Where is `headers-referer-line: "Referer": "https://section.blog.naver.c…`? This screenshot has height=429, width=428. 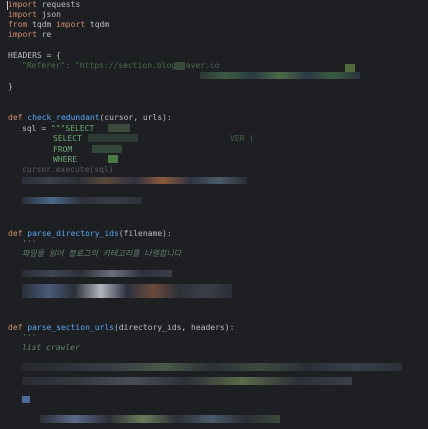 headers-referer-line: "Referer": "https://section.blog.naver.c… is located at coordinates (121, 65).